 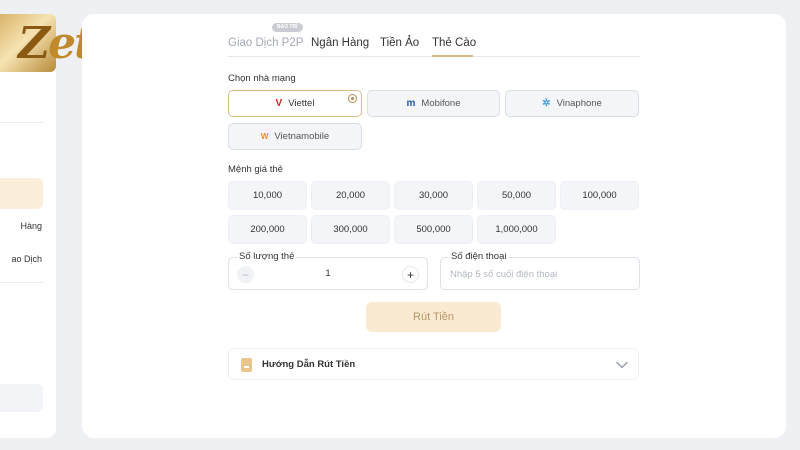 What do you see at coordinates (266, 36) in the screenshot?
I see `tab-p2p: Giao Dịch P2P BẢO TRÌ` at bounding box center [266, 36].